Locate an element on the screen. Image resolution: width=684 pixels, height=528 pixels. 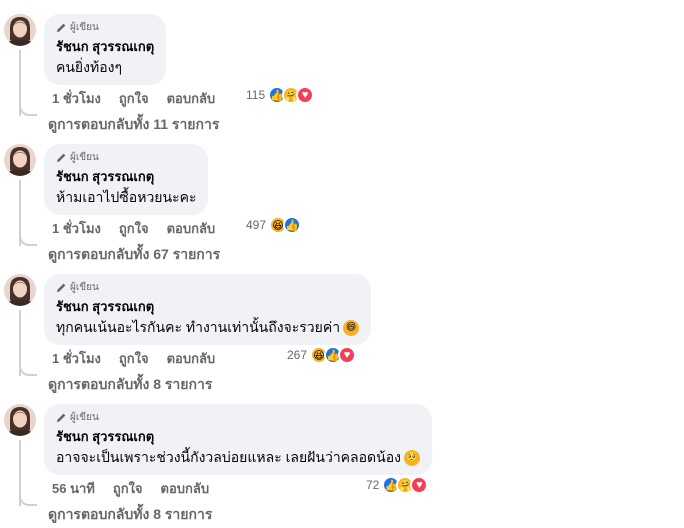
view-replies-link: ดูการตอบกลับทั้ง 8 รายการ is located at coordinates (130, 515).